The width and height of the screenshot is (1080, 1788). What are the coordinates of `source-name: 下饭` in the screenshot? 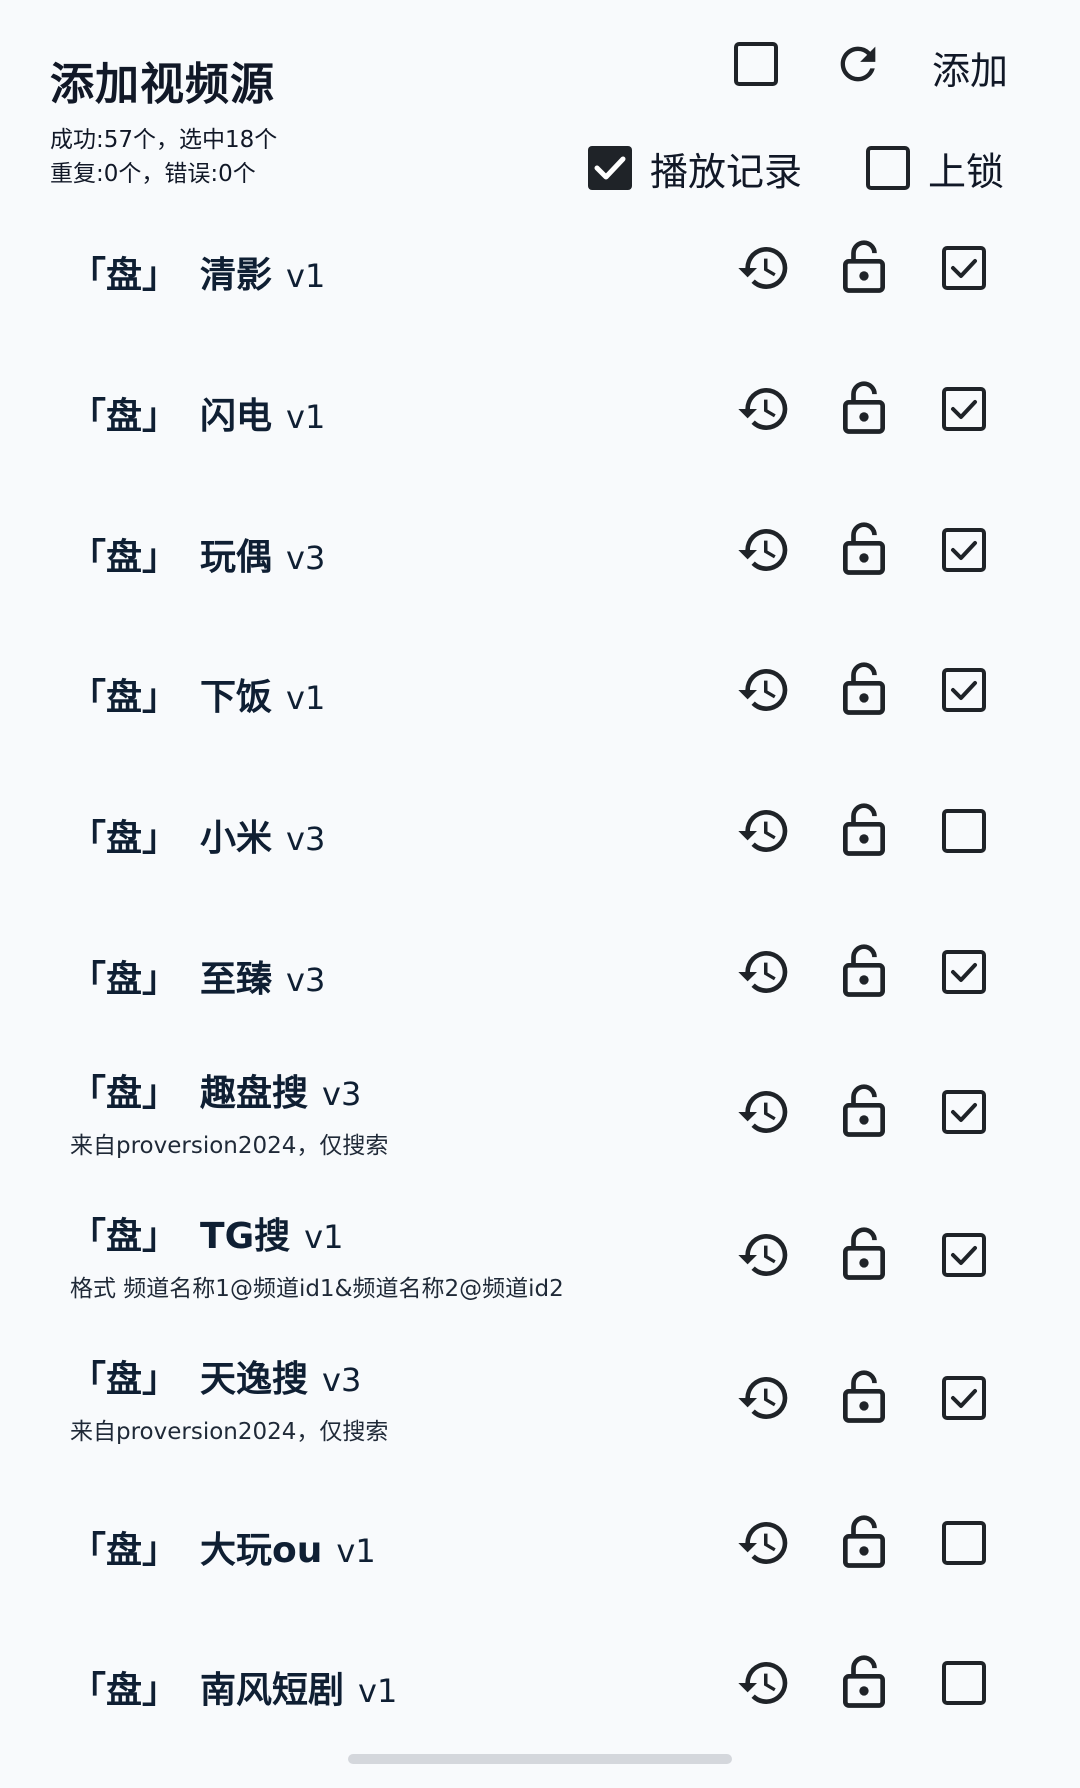 It's located at (236, 697).